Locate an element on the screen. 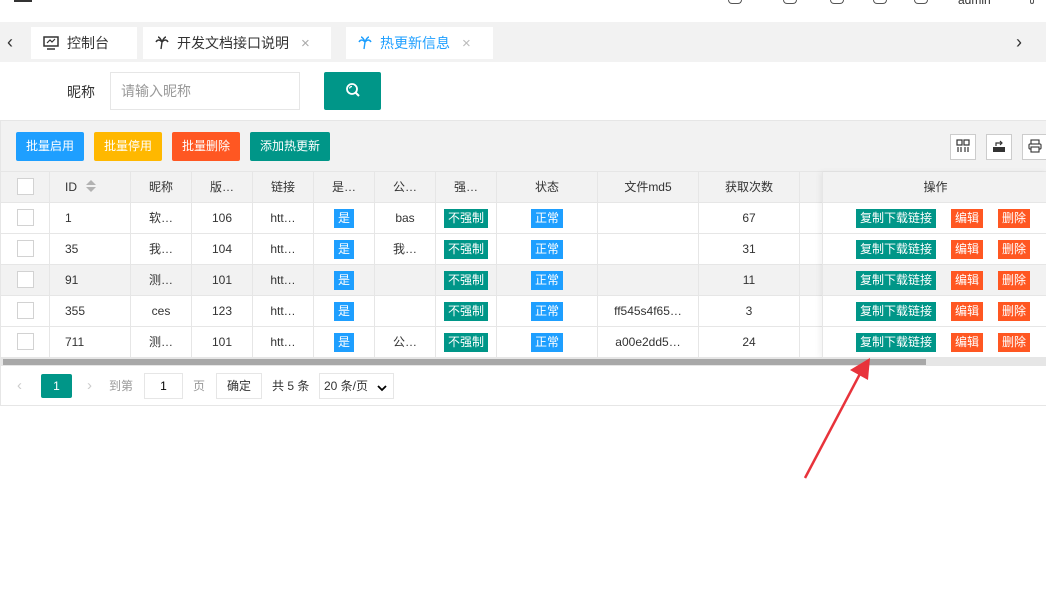  header-id-label: ID is located at coordinates (71, 187).